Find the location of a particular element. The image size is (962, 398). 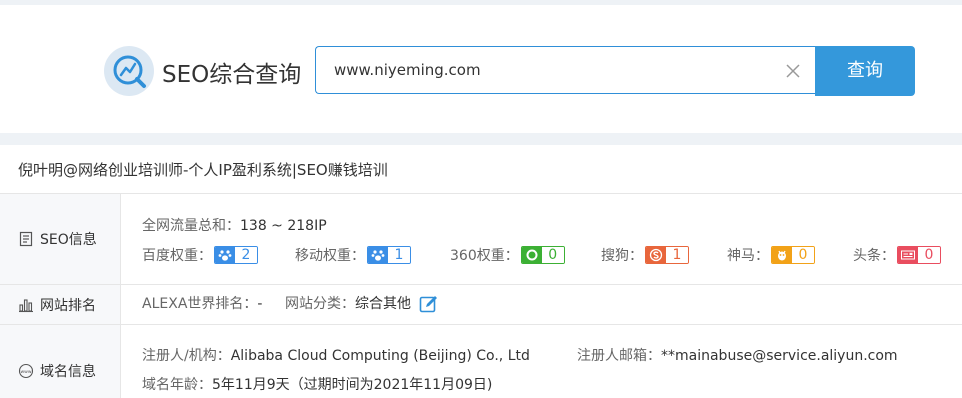

category-value: 综合其他 is located at coordinates (383, 304).